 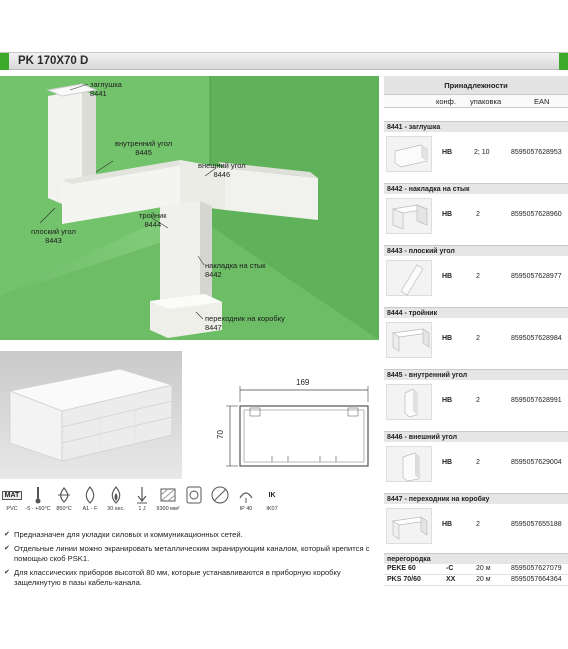 I want to click on height-dimension: 70, so click(x=220, y=434).